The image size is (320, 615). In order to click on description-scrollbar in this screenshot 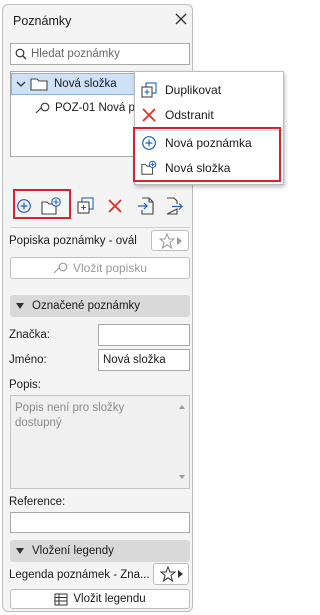, I will do `click(182, 442)`.